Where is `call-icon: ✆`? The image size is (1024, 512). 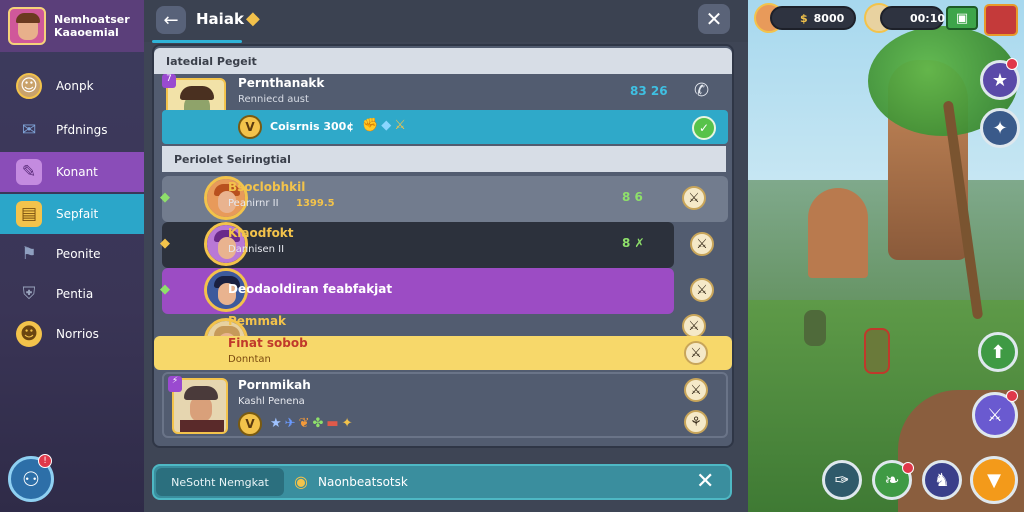 call-icon: ✆ is located at coordinates (701, 90).